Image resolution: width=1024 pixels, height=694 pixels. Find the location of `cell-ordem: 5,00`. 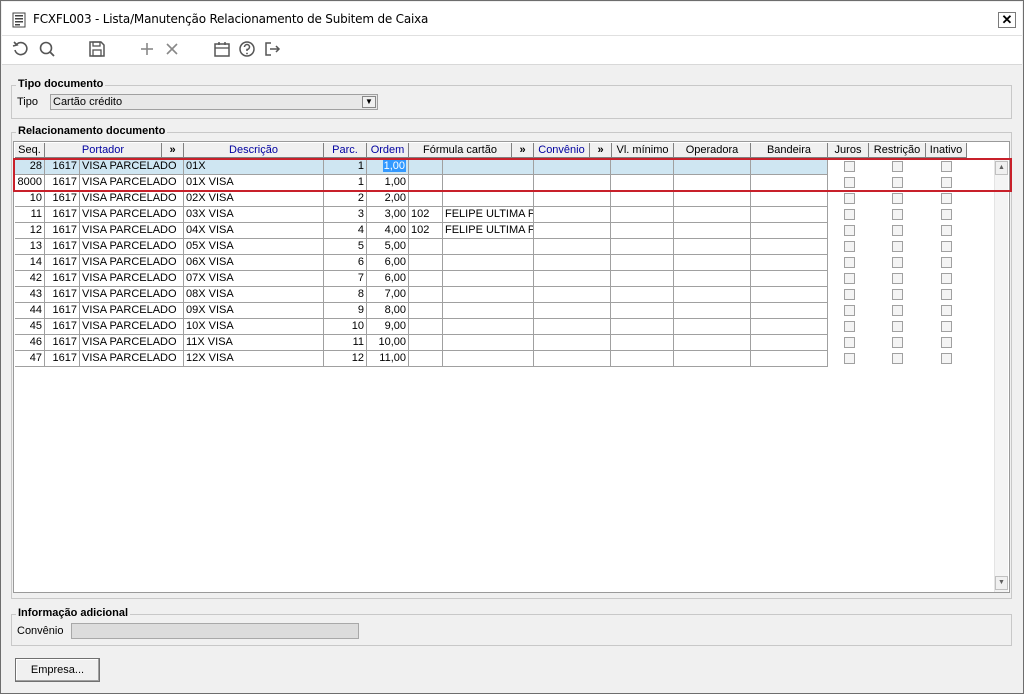

cell-ordem: 5,00 is located at coordinates (388, 247).